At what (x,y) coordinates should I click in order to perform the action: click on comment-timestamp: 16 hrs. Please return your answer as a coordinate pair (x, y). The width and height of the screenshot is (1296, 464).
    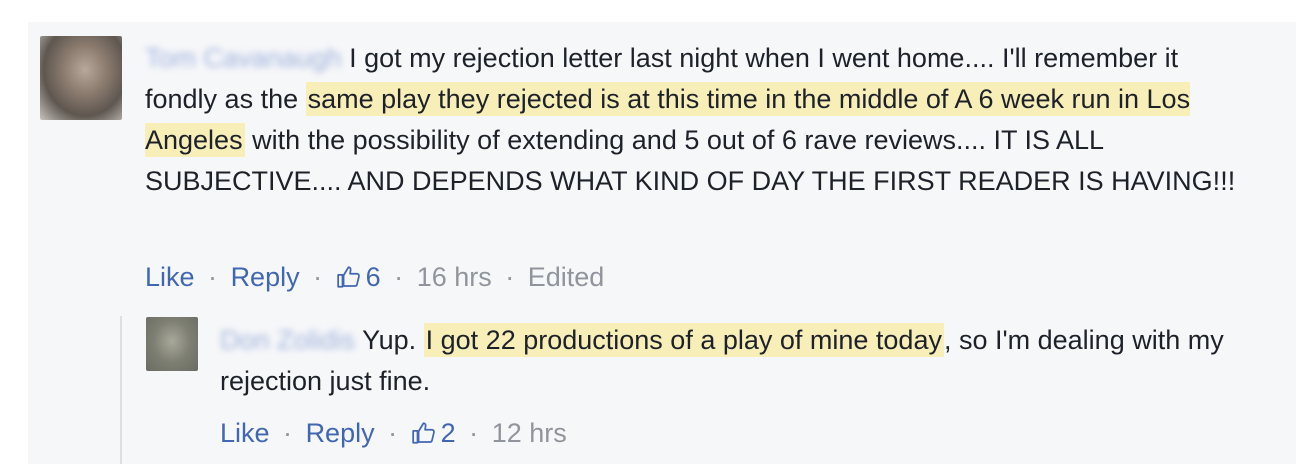
    Looking at the image, I should click on (454, 277).